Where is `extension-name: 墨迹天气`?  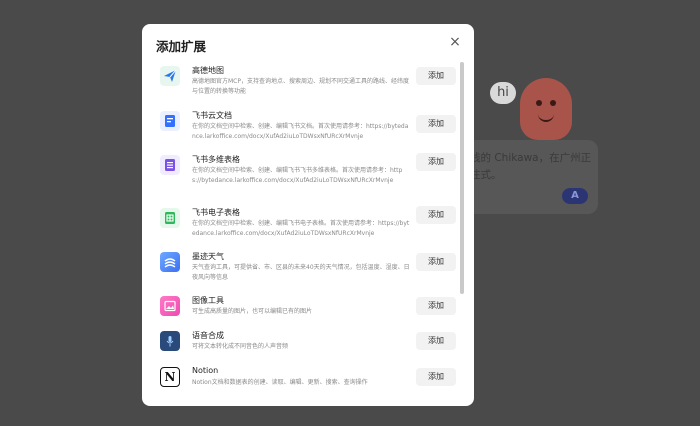
extension-name: 墨迹天气 is located at coordinates (208, 256).